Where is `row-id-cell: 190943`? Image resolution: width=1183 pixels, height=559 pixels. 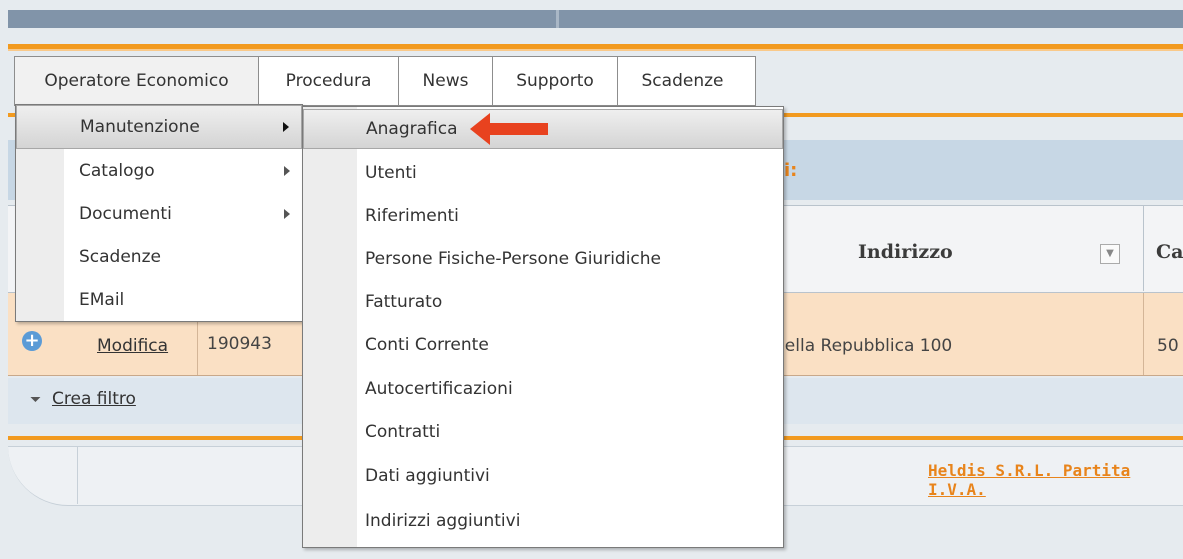
row-id-cell: 190943 is located at coordinates (239, 344).